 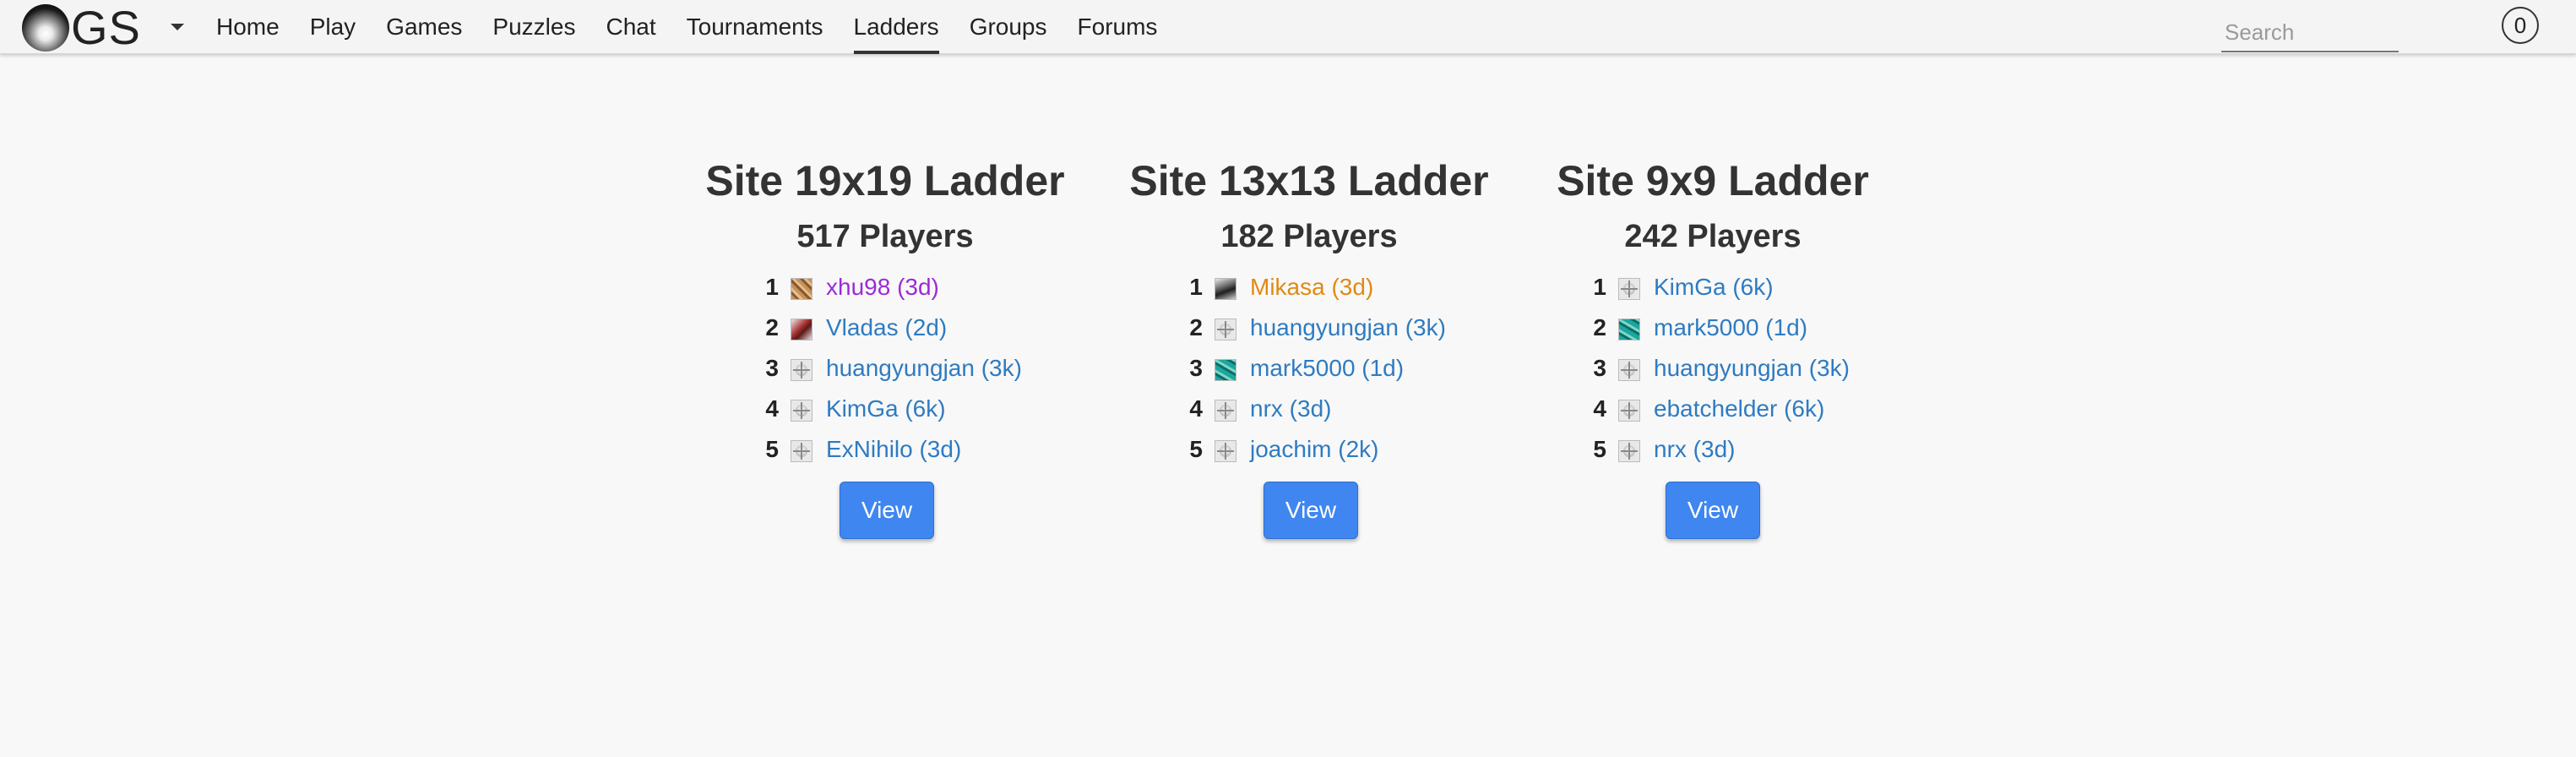 What do you see at coordinates (248, 27) in the screenshot?
I see `nav-home: Home` at bounding box center [248, 27].